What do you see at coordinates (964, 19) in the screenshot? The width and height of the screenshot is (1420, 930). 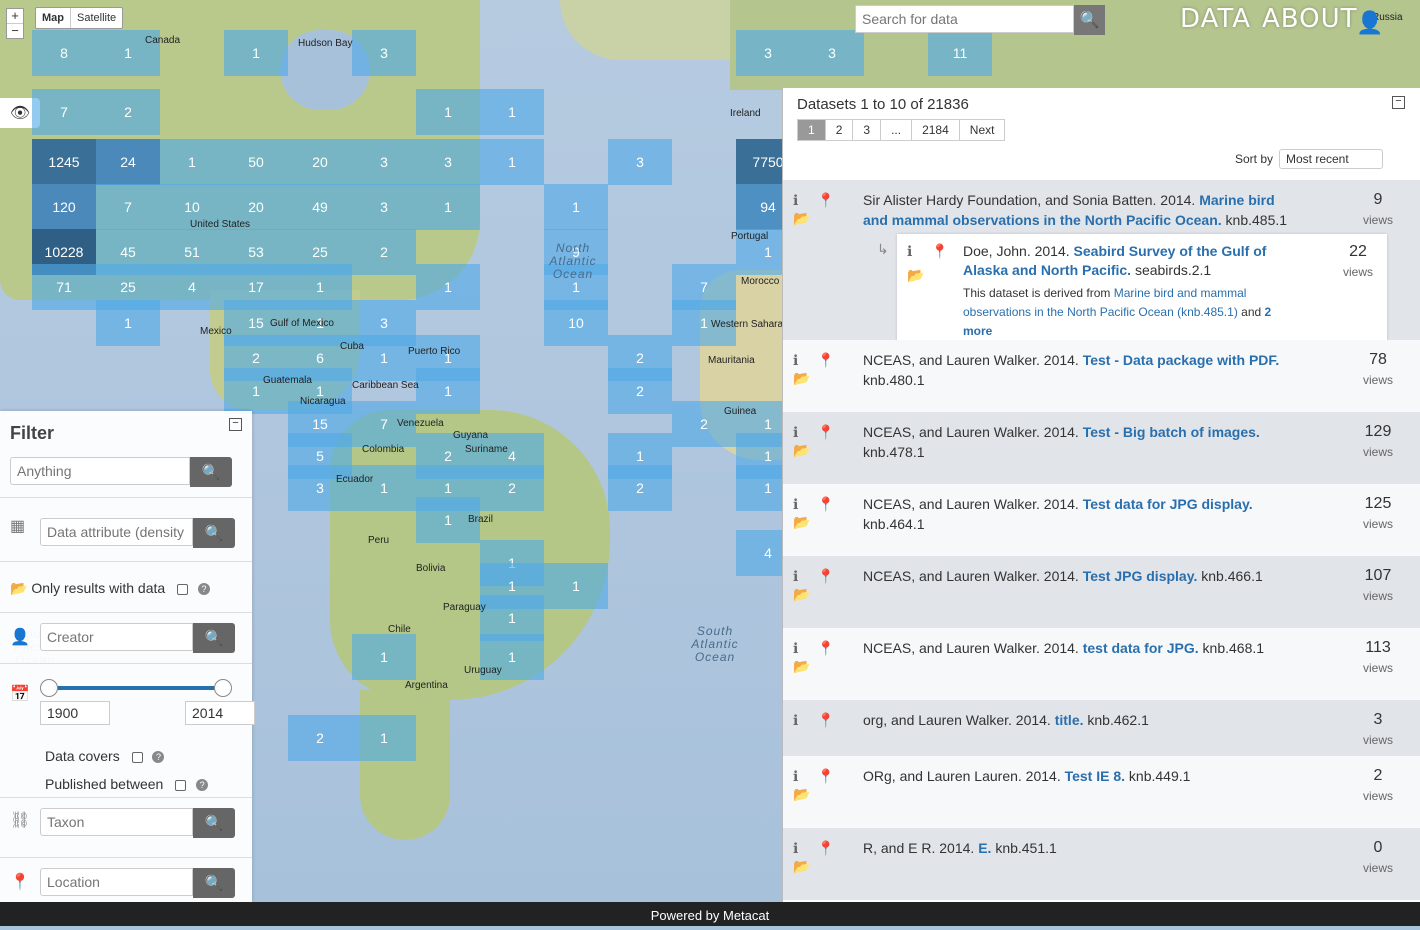 I see `search-input` at bounding box center [964, 19].